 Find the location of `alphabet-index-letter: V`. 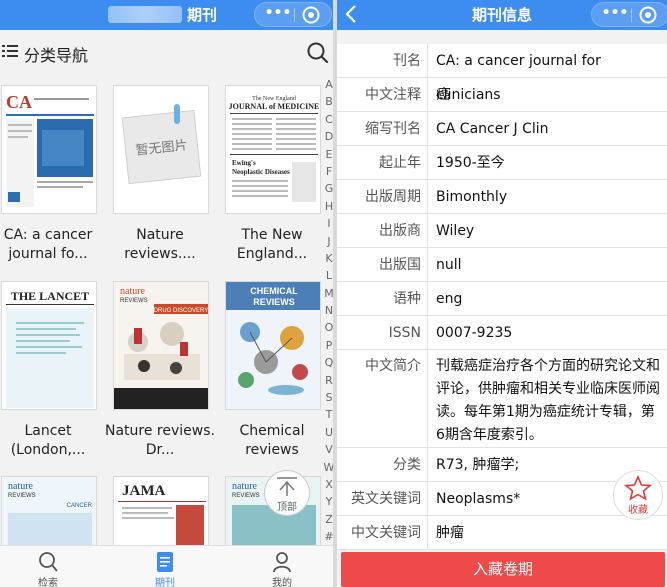

alphabet-index-letter: V is located at coordinates (327, 449).